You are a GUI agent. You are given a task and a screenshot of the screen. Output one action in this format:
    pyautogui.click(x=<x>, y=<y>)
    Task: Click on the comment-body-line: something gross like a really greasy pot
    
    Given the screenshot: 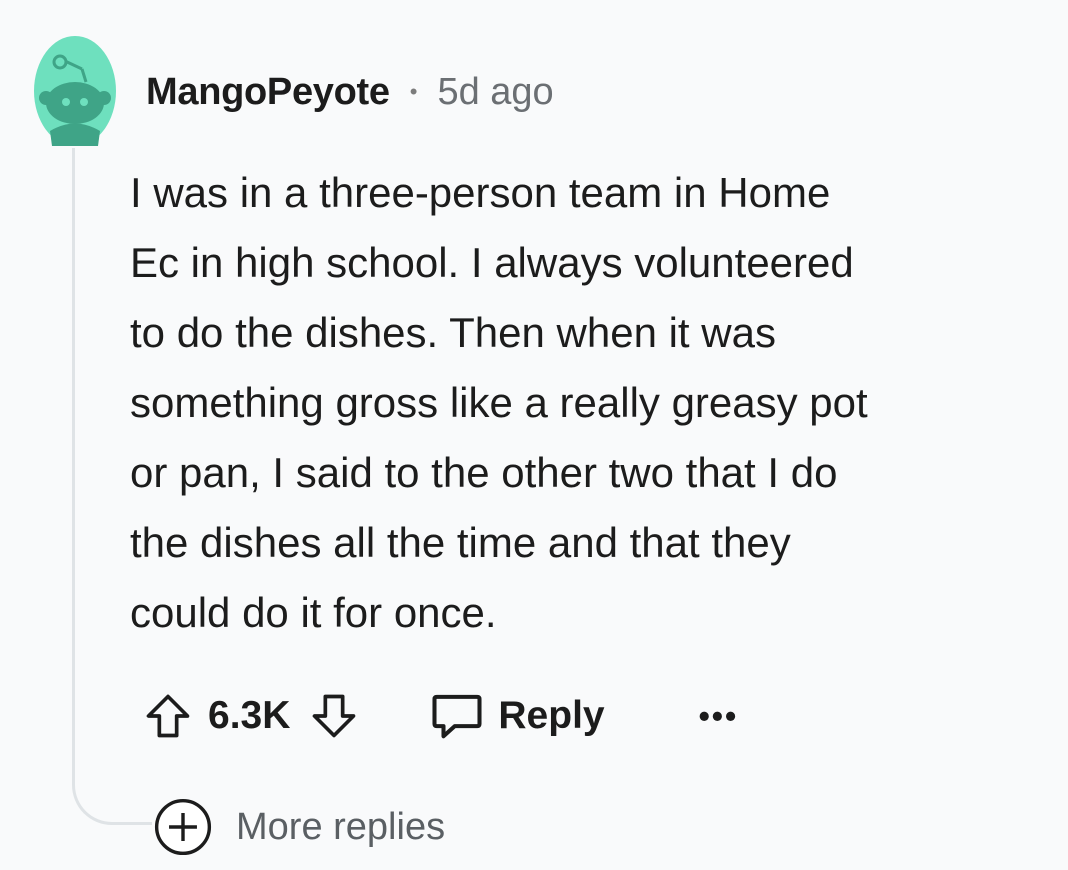 What is the action you would take?
    pyautogui.click(x=499, y=402)
    